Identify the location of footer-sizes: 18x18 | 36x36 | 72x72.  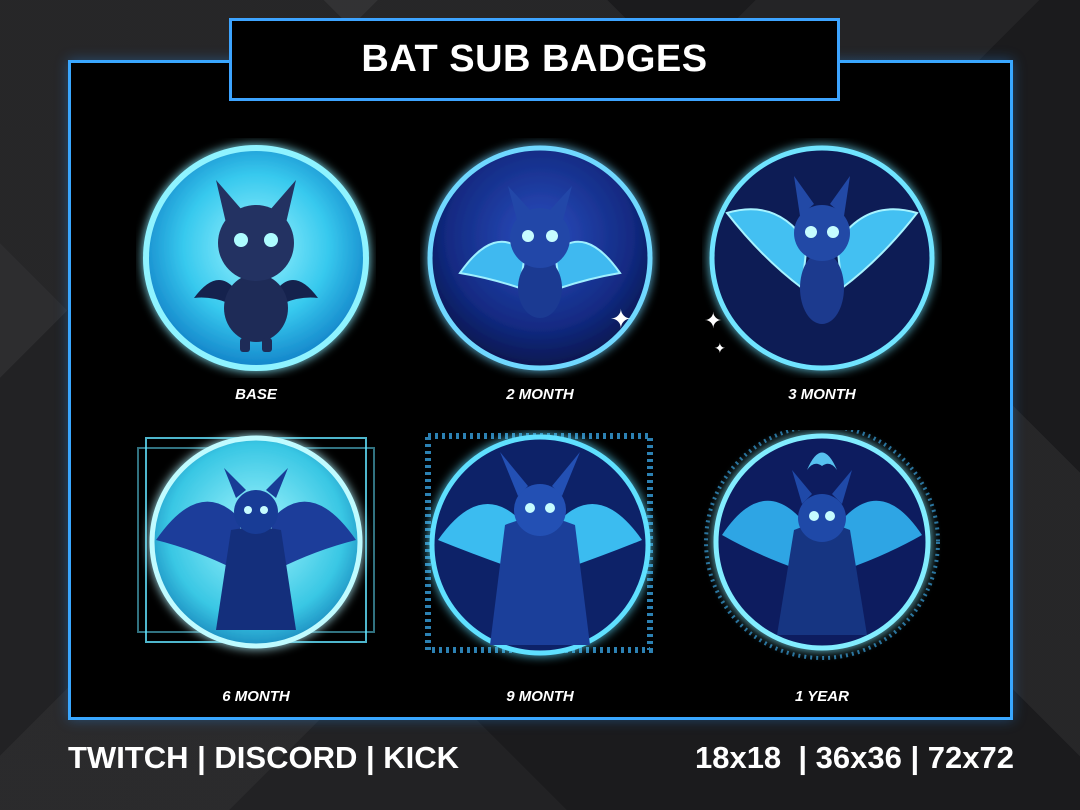
(854, 757).